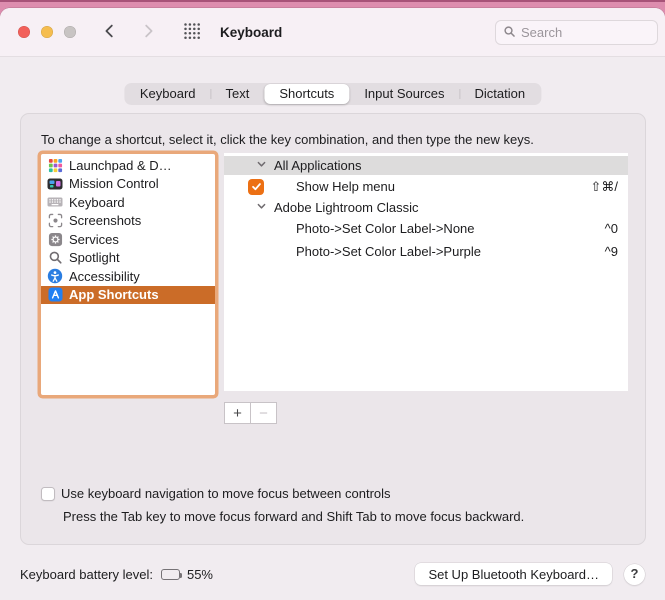 The image size is (665, 600). What do you see at coordinates (199, 574) in the screenshot?
I see `battery-percent: 55%` at bounding box center [199, 574].